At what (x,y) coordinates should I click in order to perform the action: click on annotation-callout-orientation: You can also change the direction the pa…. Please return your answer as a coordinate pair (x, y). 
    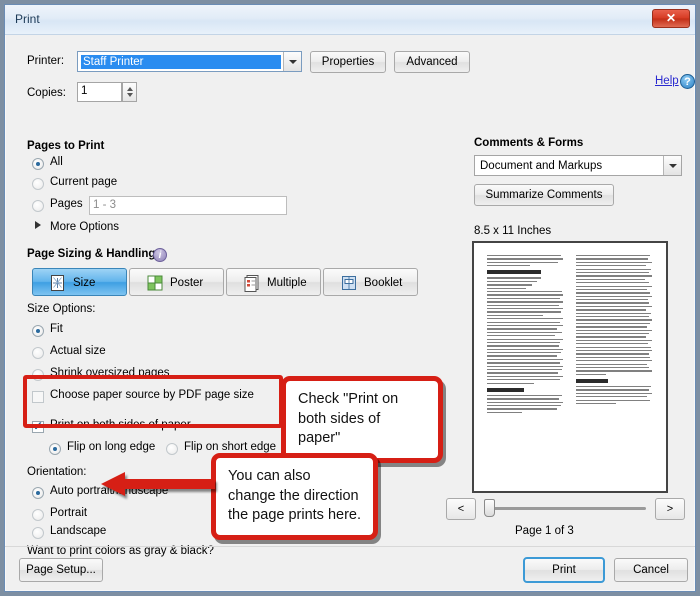
    Looking at the image, I should click on (294, 496).